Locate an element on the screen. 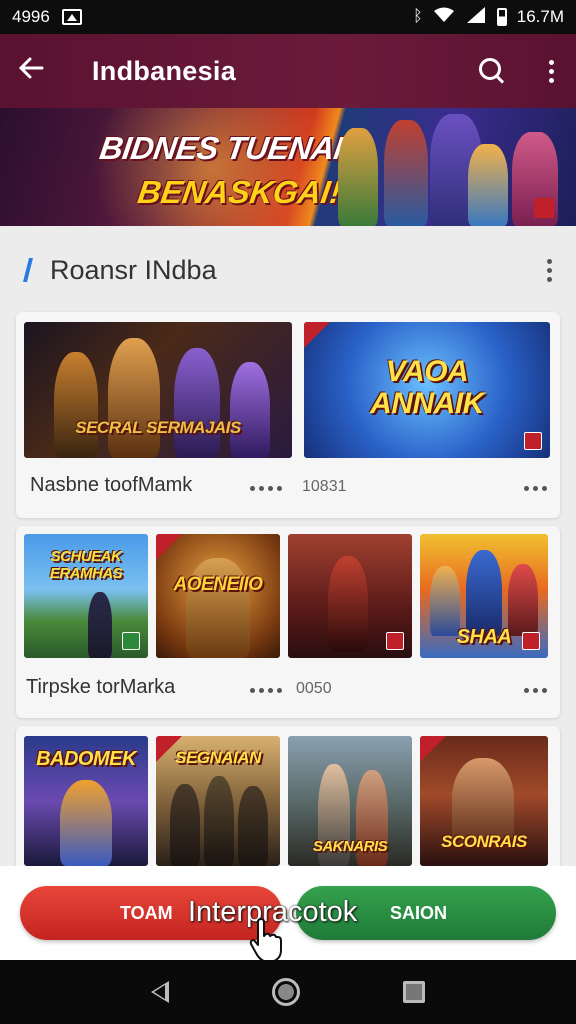 Image resolution: width=576 pixels, height=1024 pixels. nav-home-icon is located at coordinates (285, 992).